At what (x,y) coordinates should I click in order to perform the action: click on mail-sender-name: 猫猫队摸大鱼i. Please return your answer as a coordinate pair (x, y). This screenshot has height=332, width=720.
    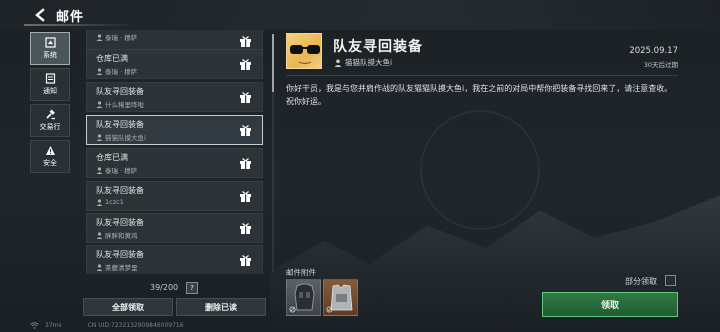
    Looking at the image, I should click on (125, 138).